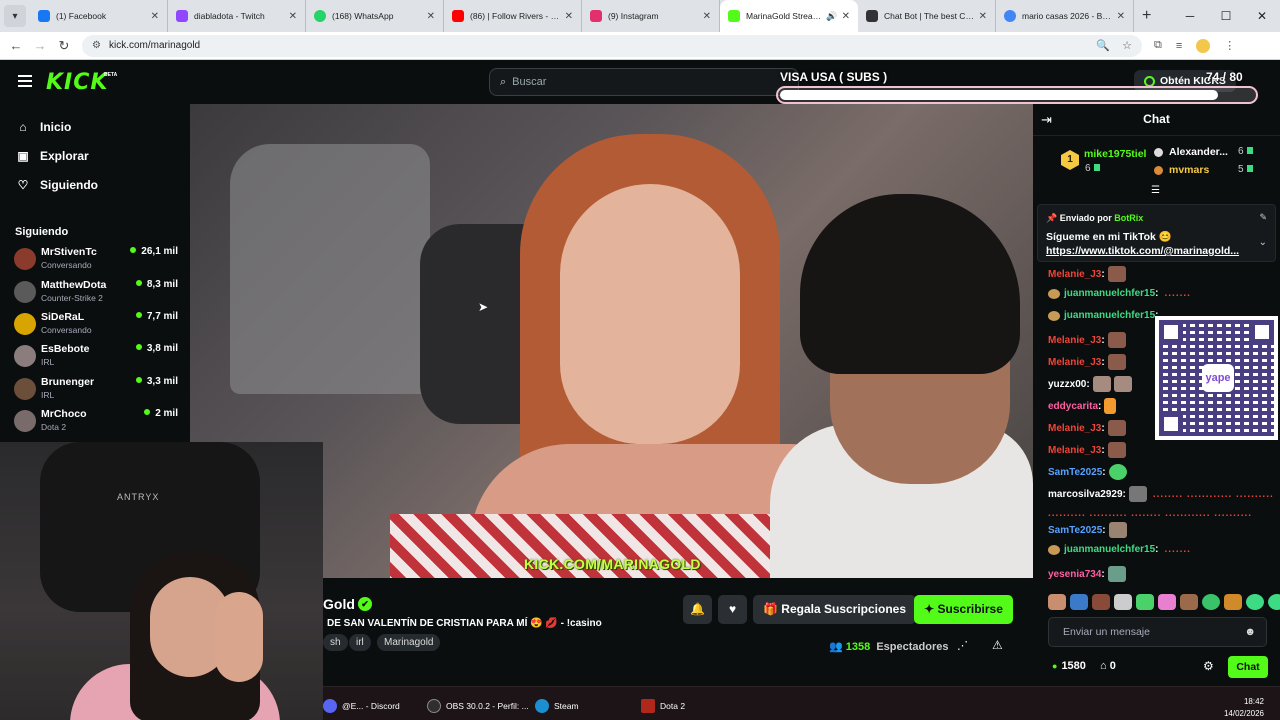 This screenshot has height=720, width=1280. Describe the element at coordinates (97, 326) in the screenshot. I see `followed-channel: SiDeRaL Conversando 7,7 mil` at that location.